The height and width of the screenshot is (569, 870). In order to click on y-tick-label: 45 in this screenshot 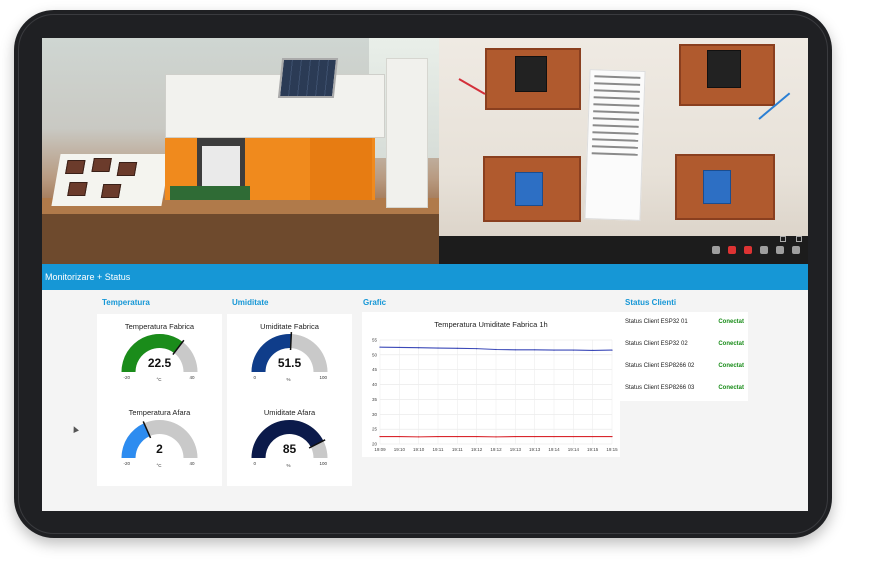, I will do `click(375, 369)`.